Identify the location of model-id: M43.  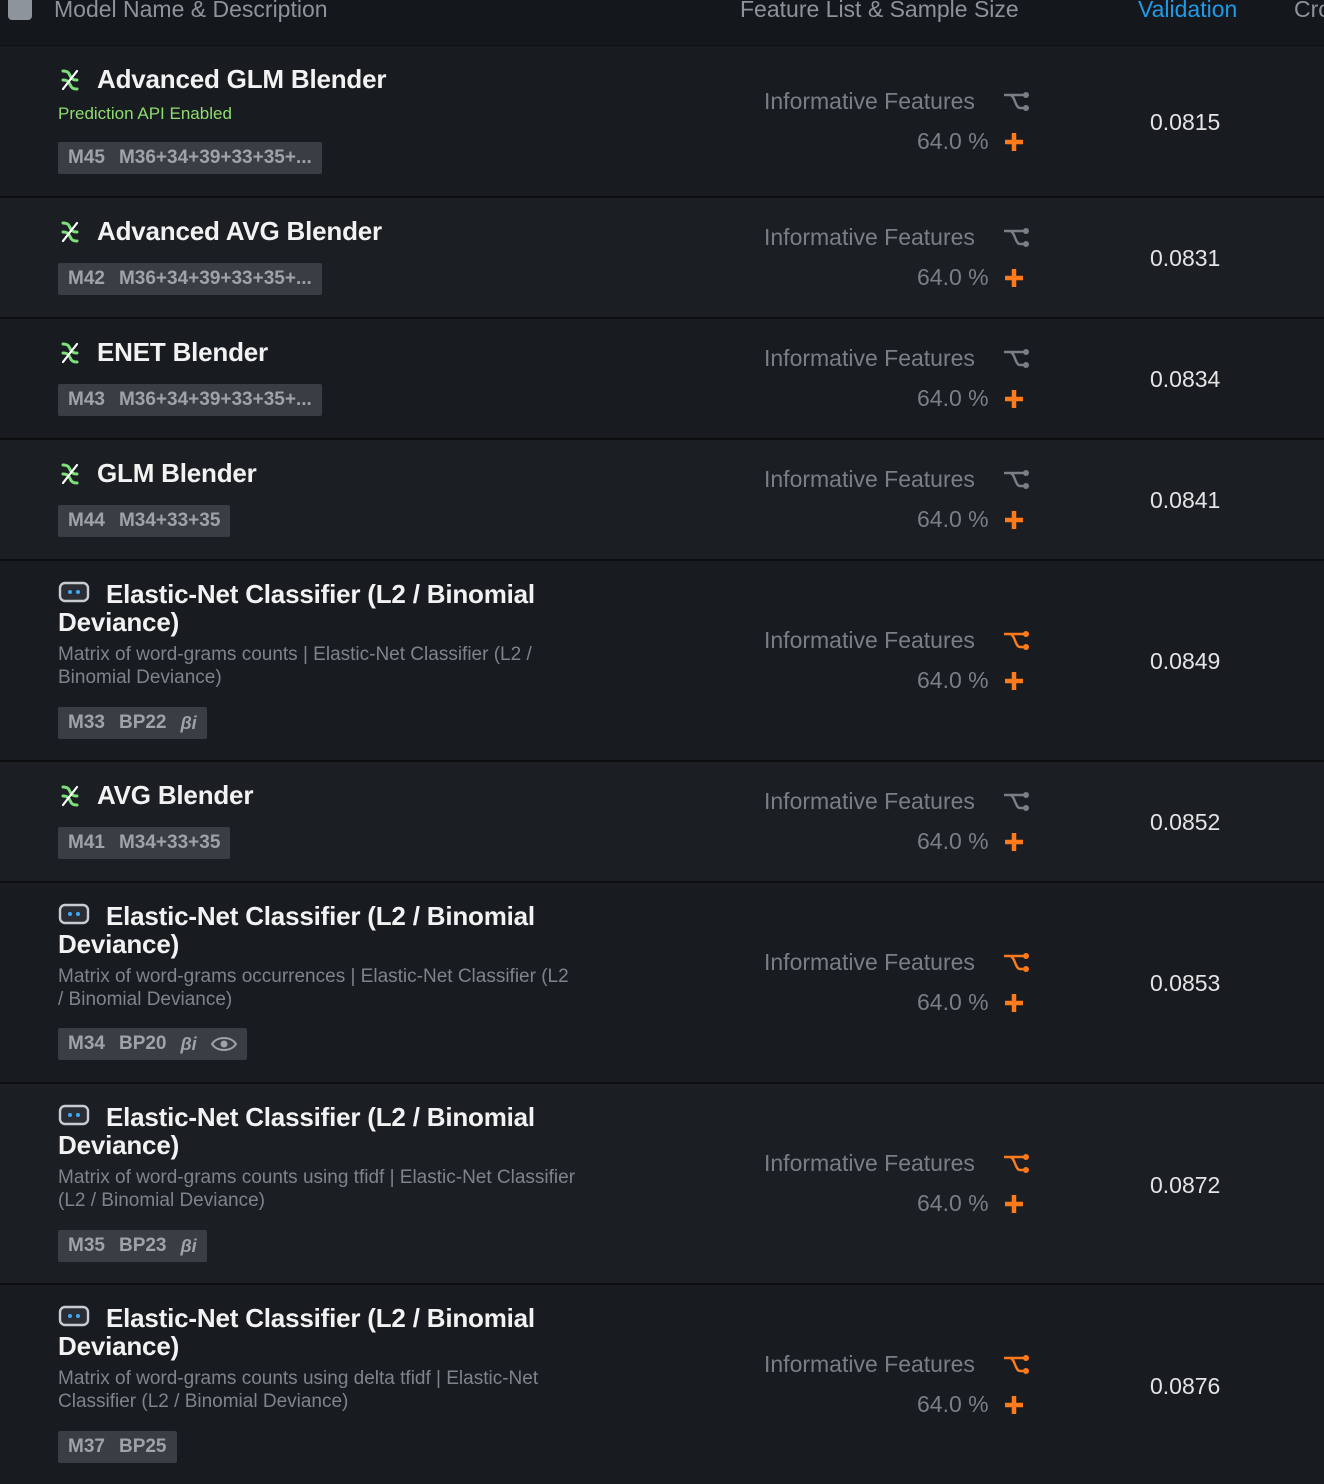
(86, 400).